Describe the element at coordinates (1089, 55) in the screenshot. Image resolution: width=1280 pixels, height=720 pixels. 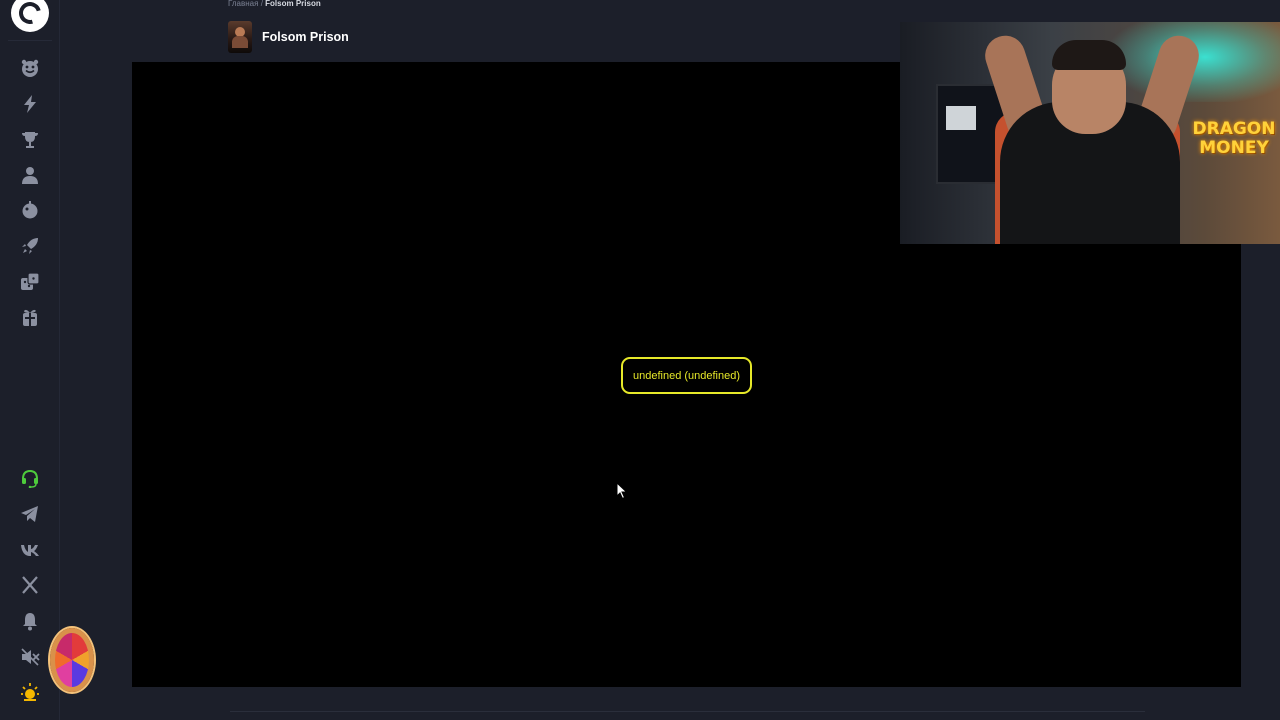
I see `webcam-person-hair` at that location.